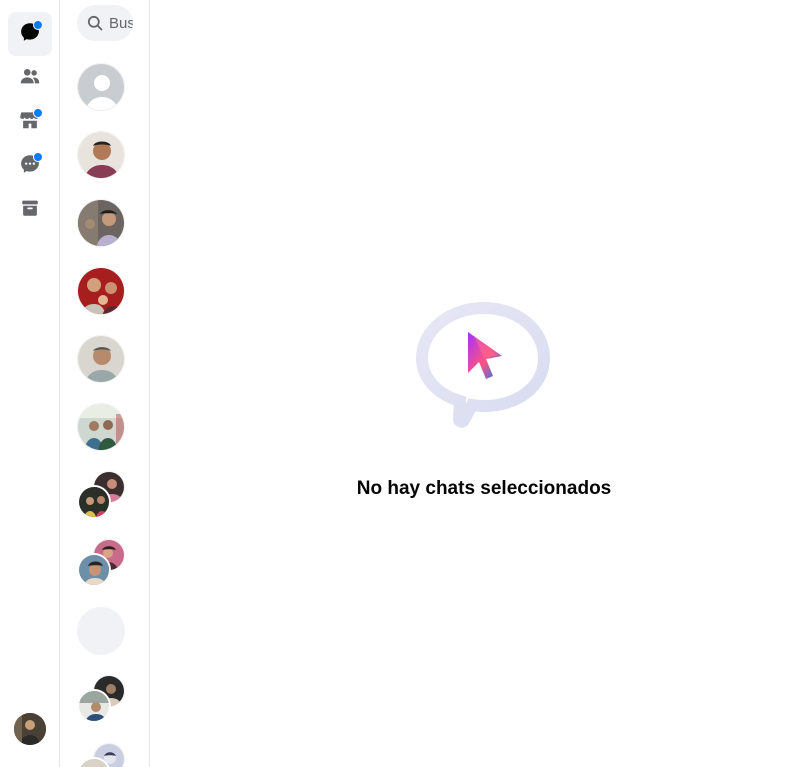 The image size is (802, 767). I want to click on profile-avatar, so click(30, 729).